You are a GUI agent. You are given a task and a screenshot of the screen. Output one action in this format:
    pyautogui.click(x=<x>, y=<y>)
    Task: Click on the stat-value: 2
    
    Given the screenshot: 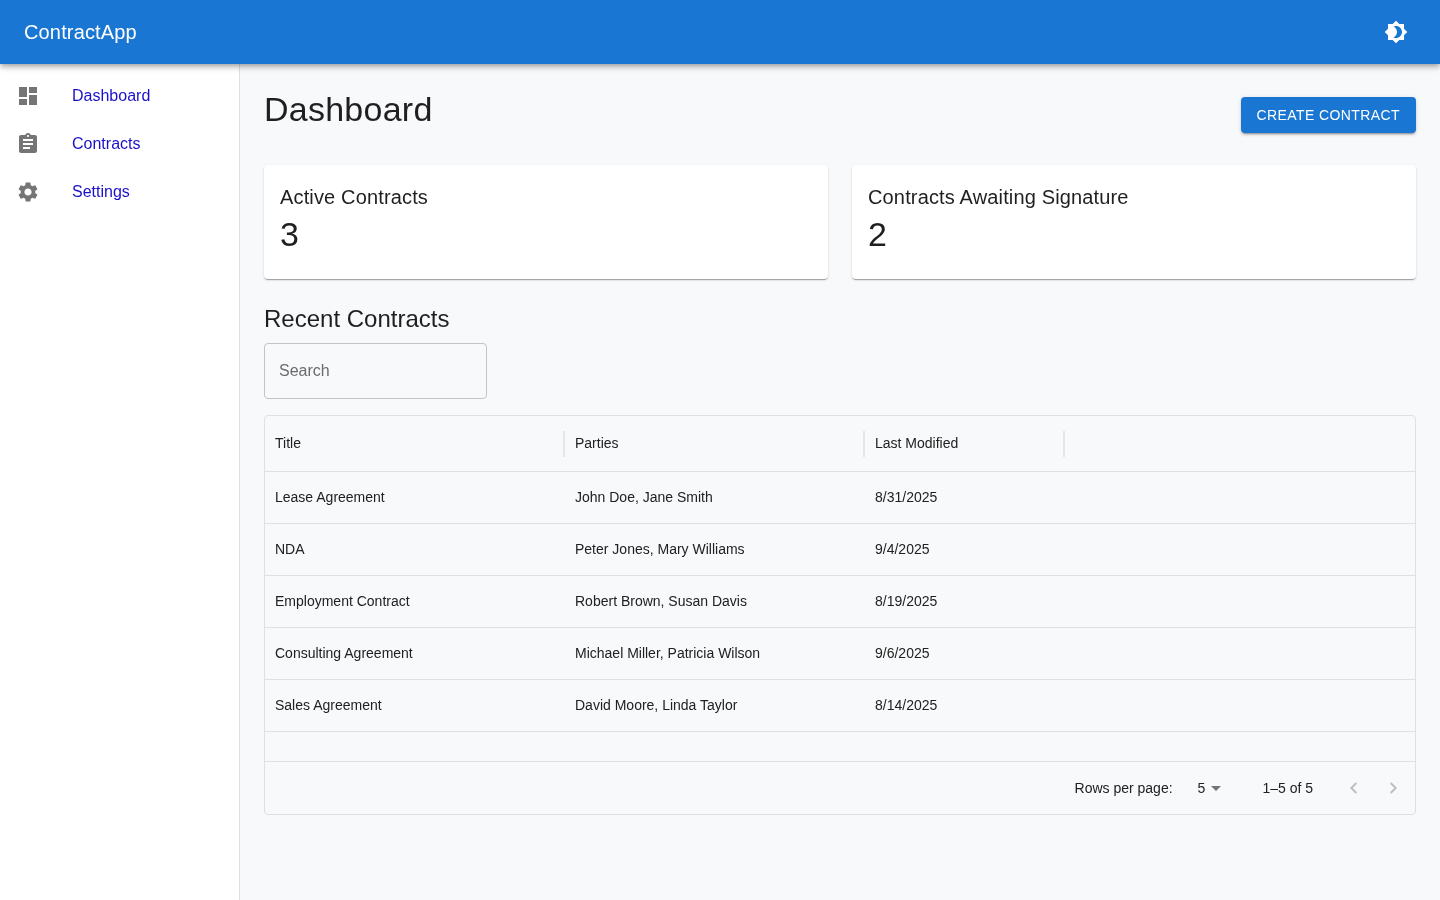 What is the action you would take?
    pyautogui.click(x=878, y=234)
    